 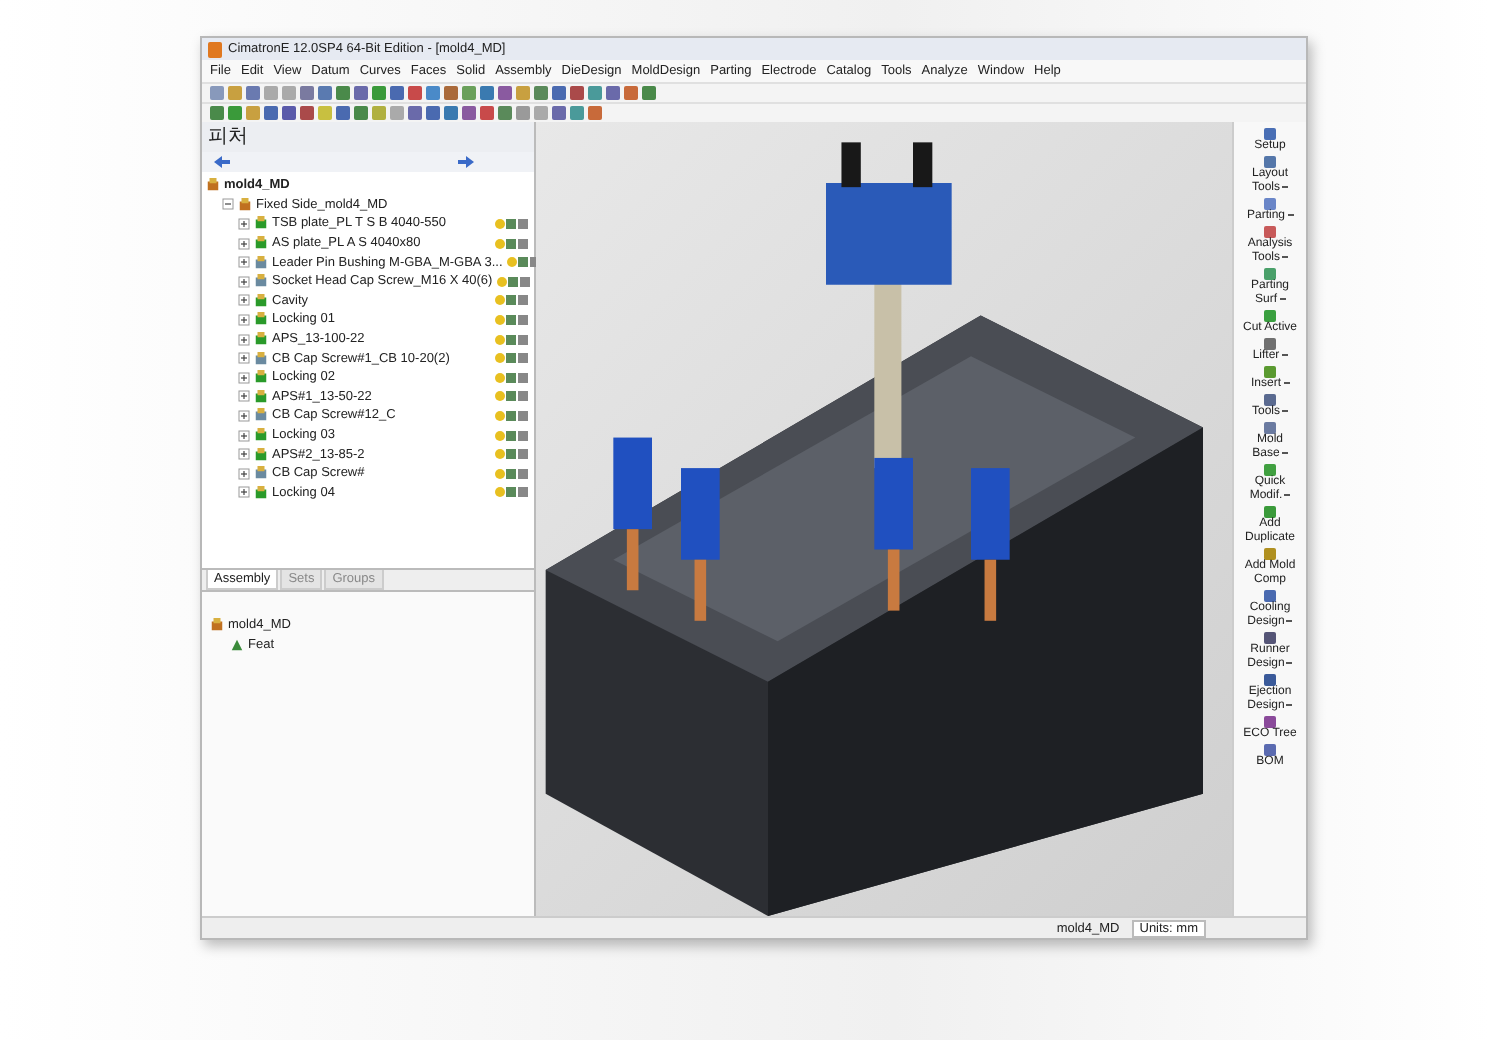 What do you see at coordinates (228, 204) in the screenshot?
I see `collapse-icon` at bounding box center [228, 204].